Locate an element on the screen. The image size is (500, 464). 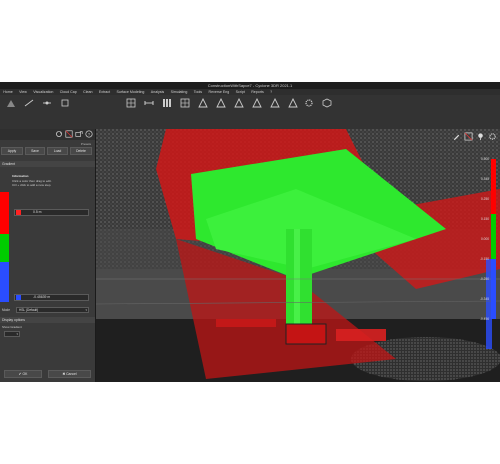
scale-tick-label: -0.345 is located at coordinates (484, 299).